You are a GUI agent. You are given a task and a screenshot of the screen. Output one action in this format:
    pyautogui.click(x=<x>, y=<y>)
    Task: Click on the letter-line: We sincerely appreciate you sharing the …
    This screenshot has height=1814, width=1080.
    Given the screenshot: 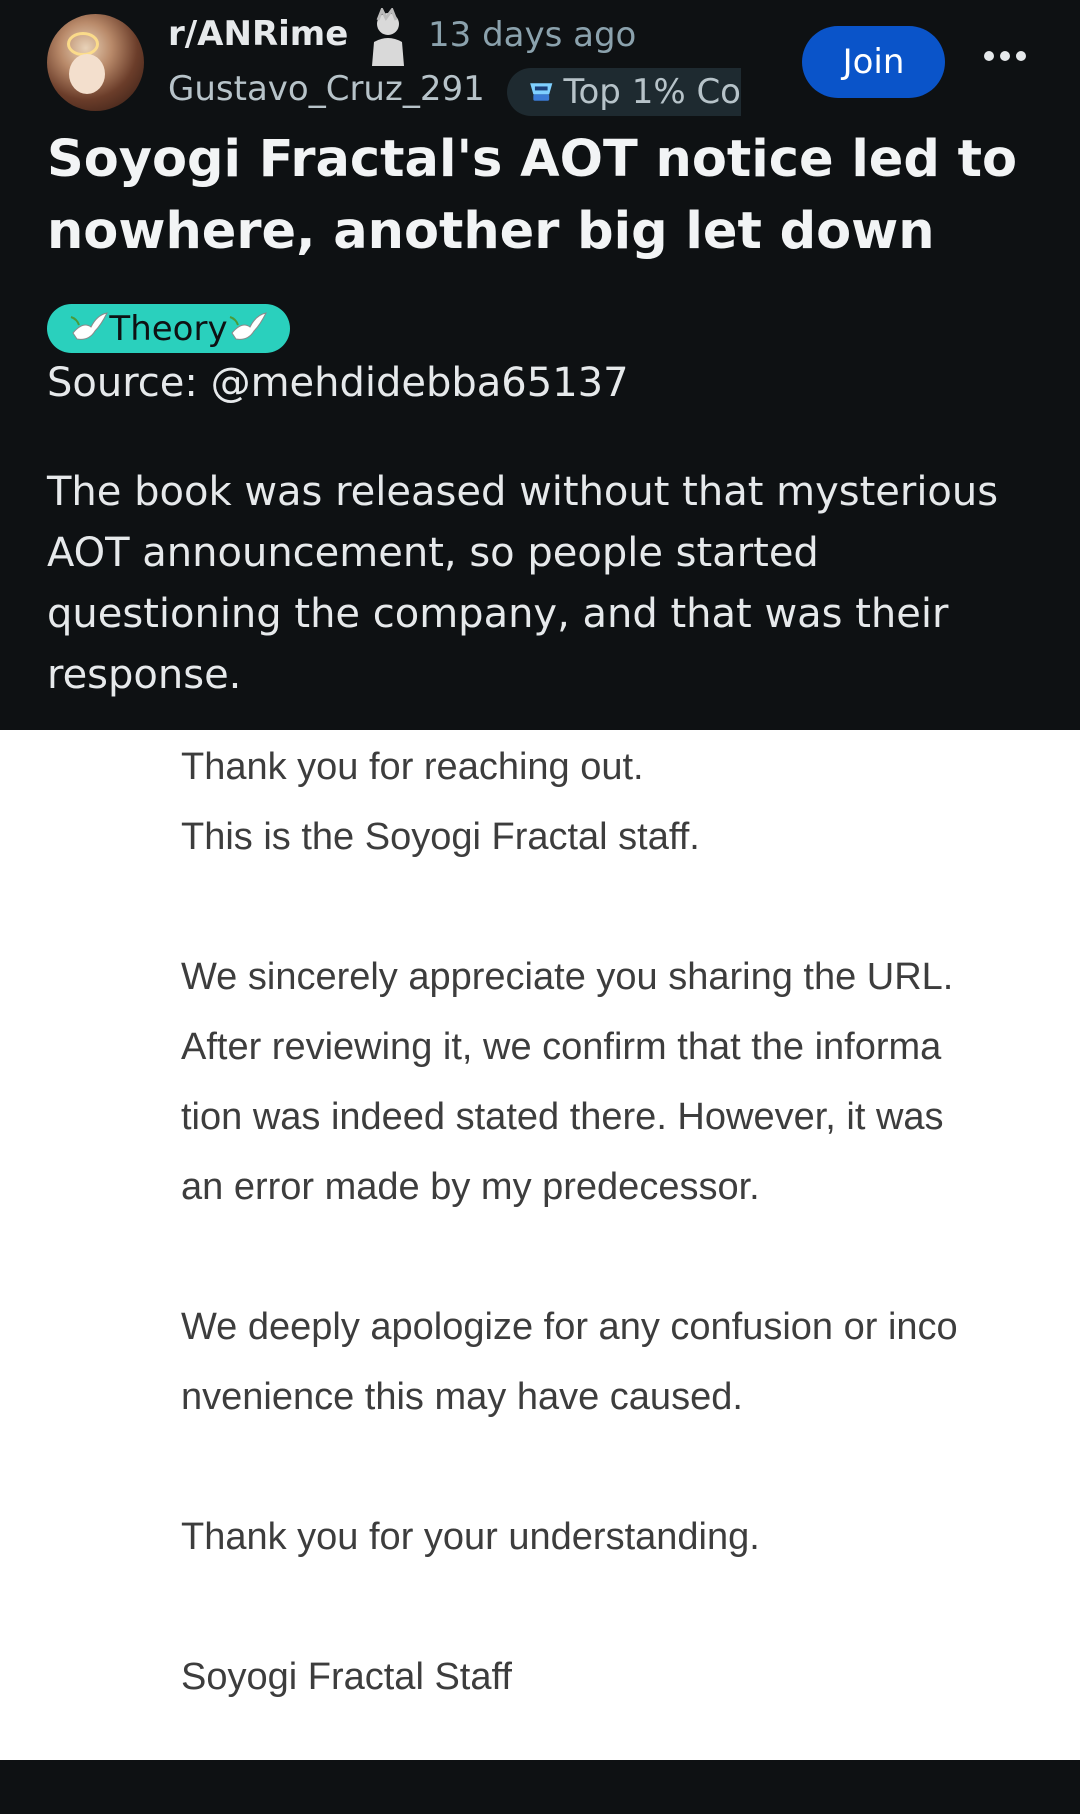 What is the action you would take?
    pyautogui.click(x=567, y=977)
    